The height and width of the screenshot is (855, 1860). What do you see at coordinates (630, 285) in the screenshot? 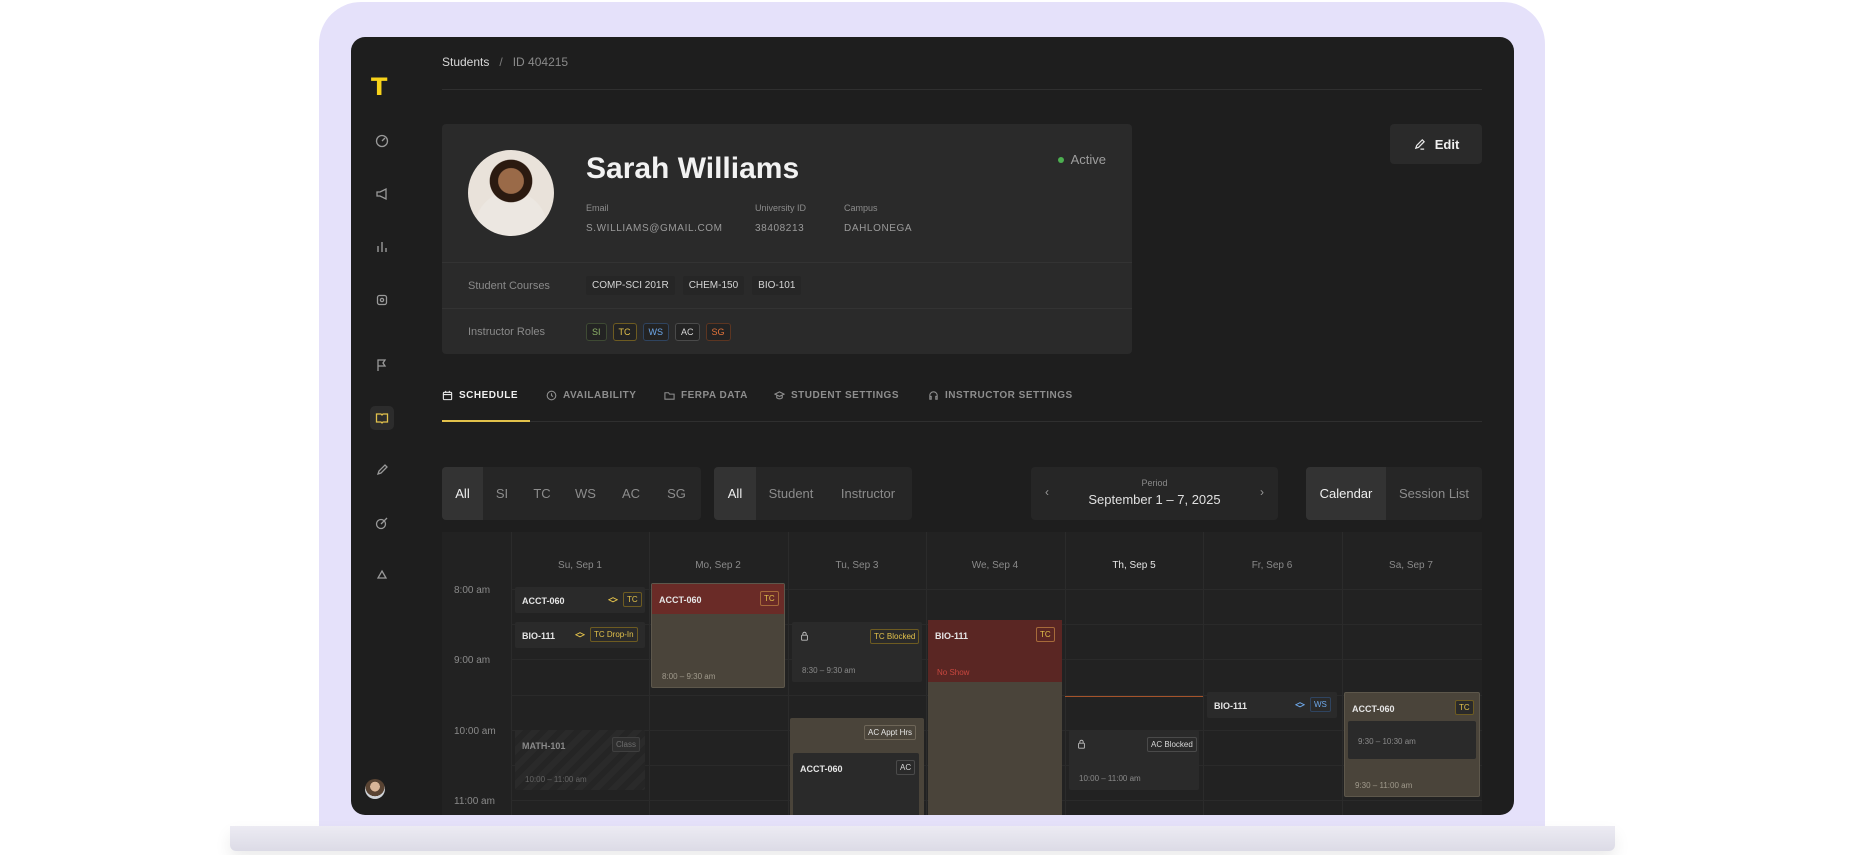
I see `course-chip: COMP-SCI 201R` at bounding box center [630, 285].